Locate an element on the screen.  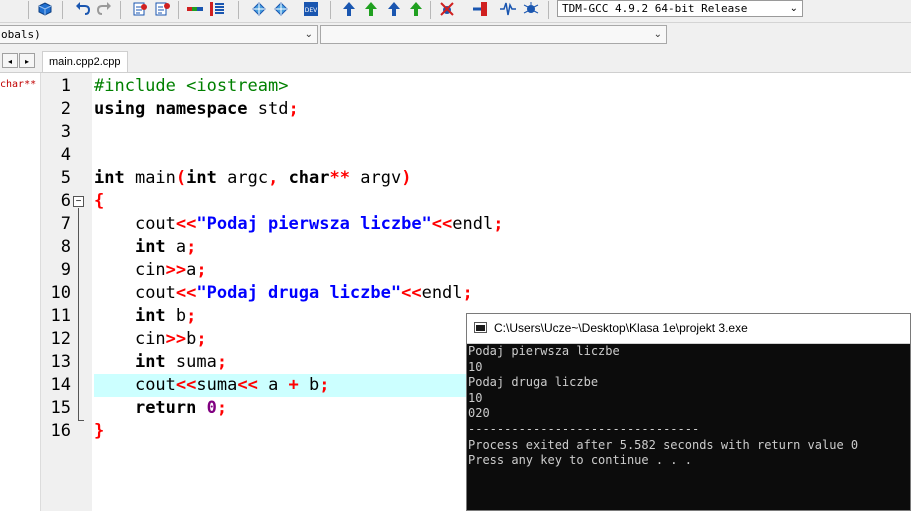
line-number: 12 is located at coordinates (60, 339).